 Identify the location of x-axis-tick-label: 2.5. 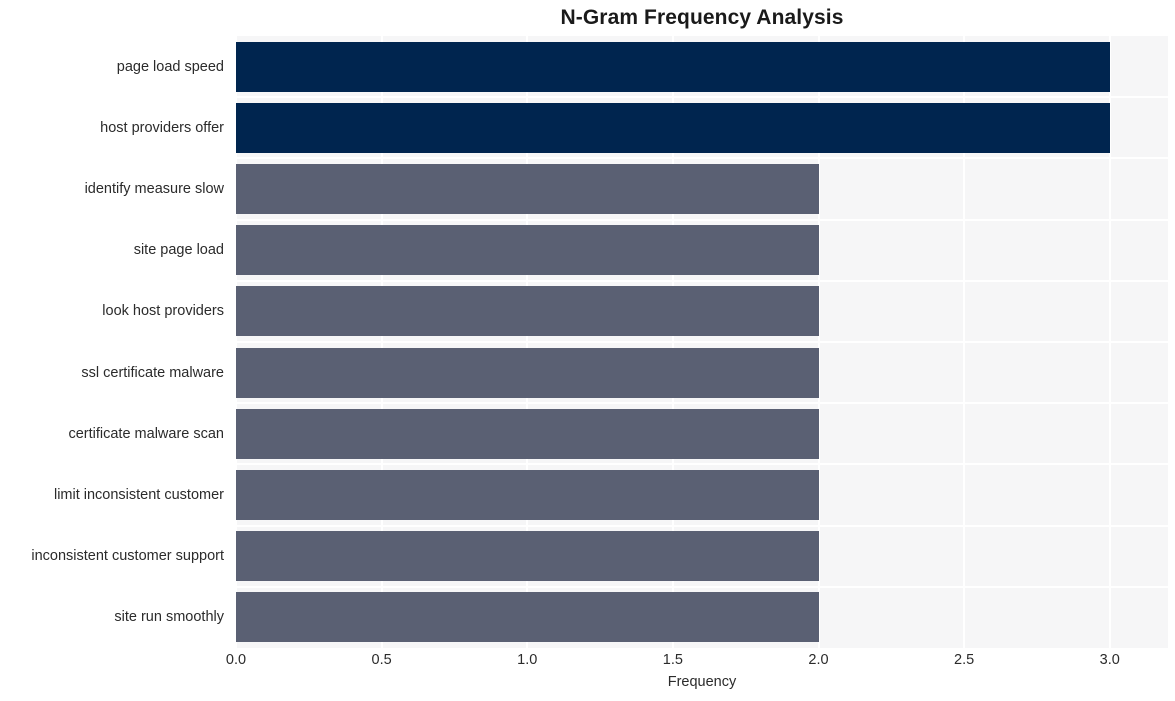
(964, 660).